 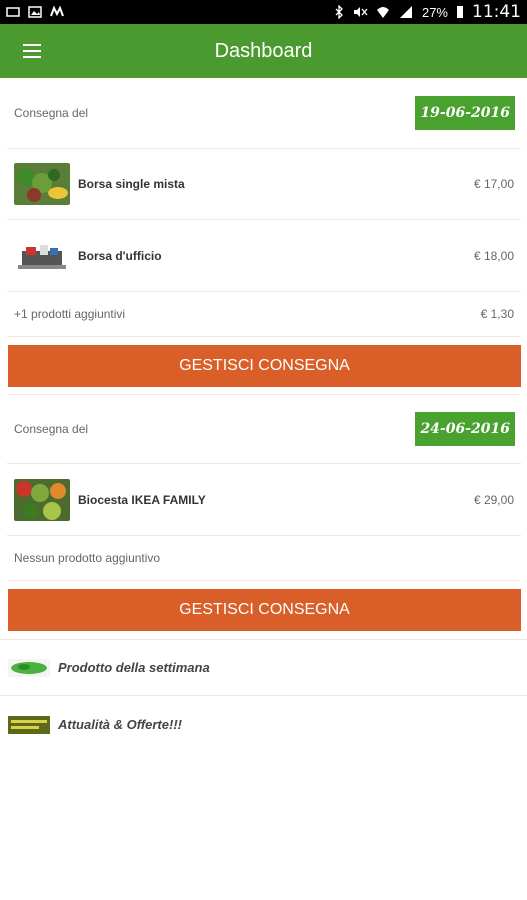 I want to click on product-name: Biocesta IKEA FAMILY, so click(x=142, y=499).